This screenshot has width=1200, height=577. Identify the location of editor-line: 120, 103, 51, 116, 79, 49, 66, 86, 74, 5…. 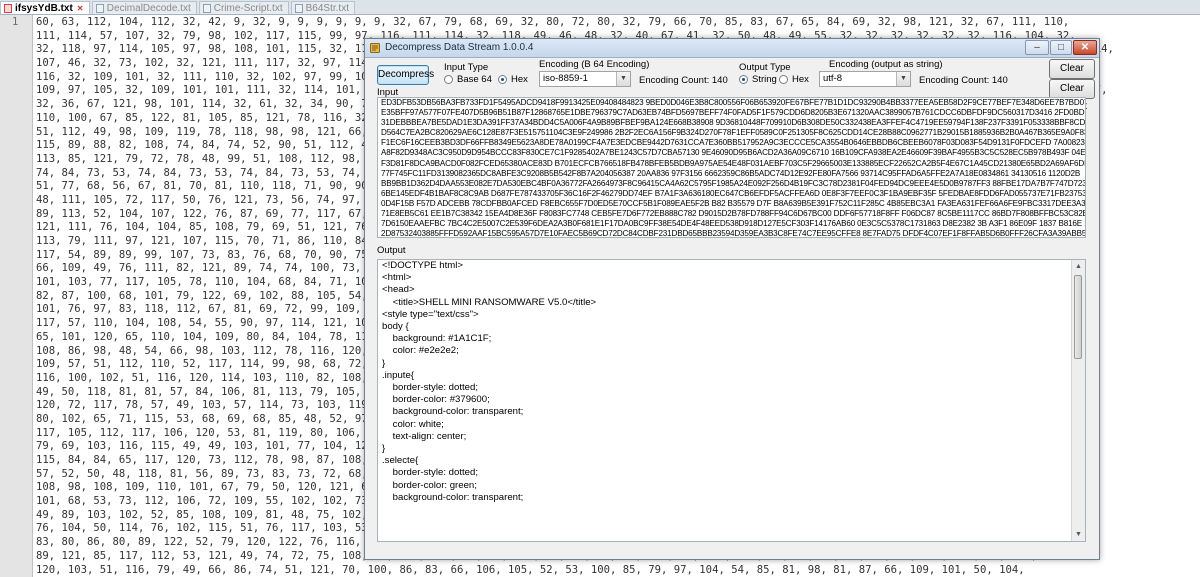
(530, 569).